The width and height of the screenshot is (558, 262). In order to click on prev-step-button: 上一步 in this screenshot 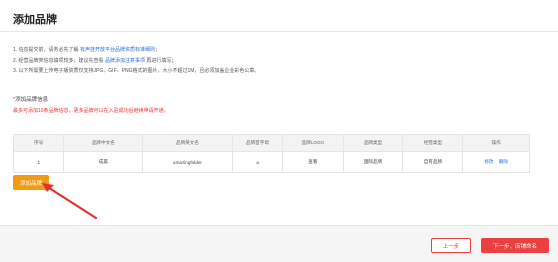, I will do `click(451, 245)`.